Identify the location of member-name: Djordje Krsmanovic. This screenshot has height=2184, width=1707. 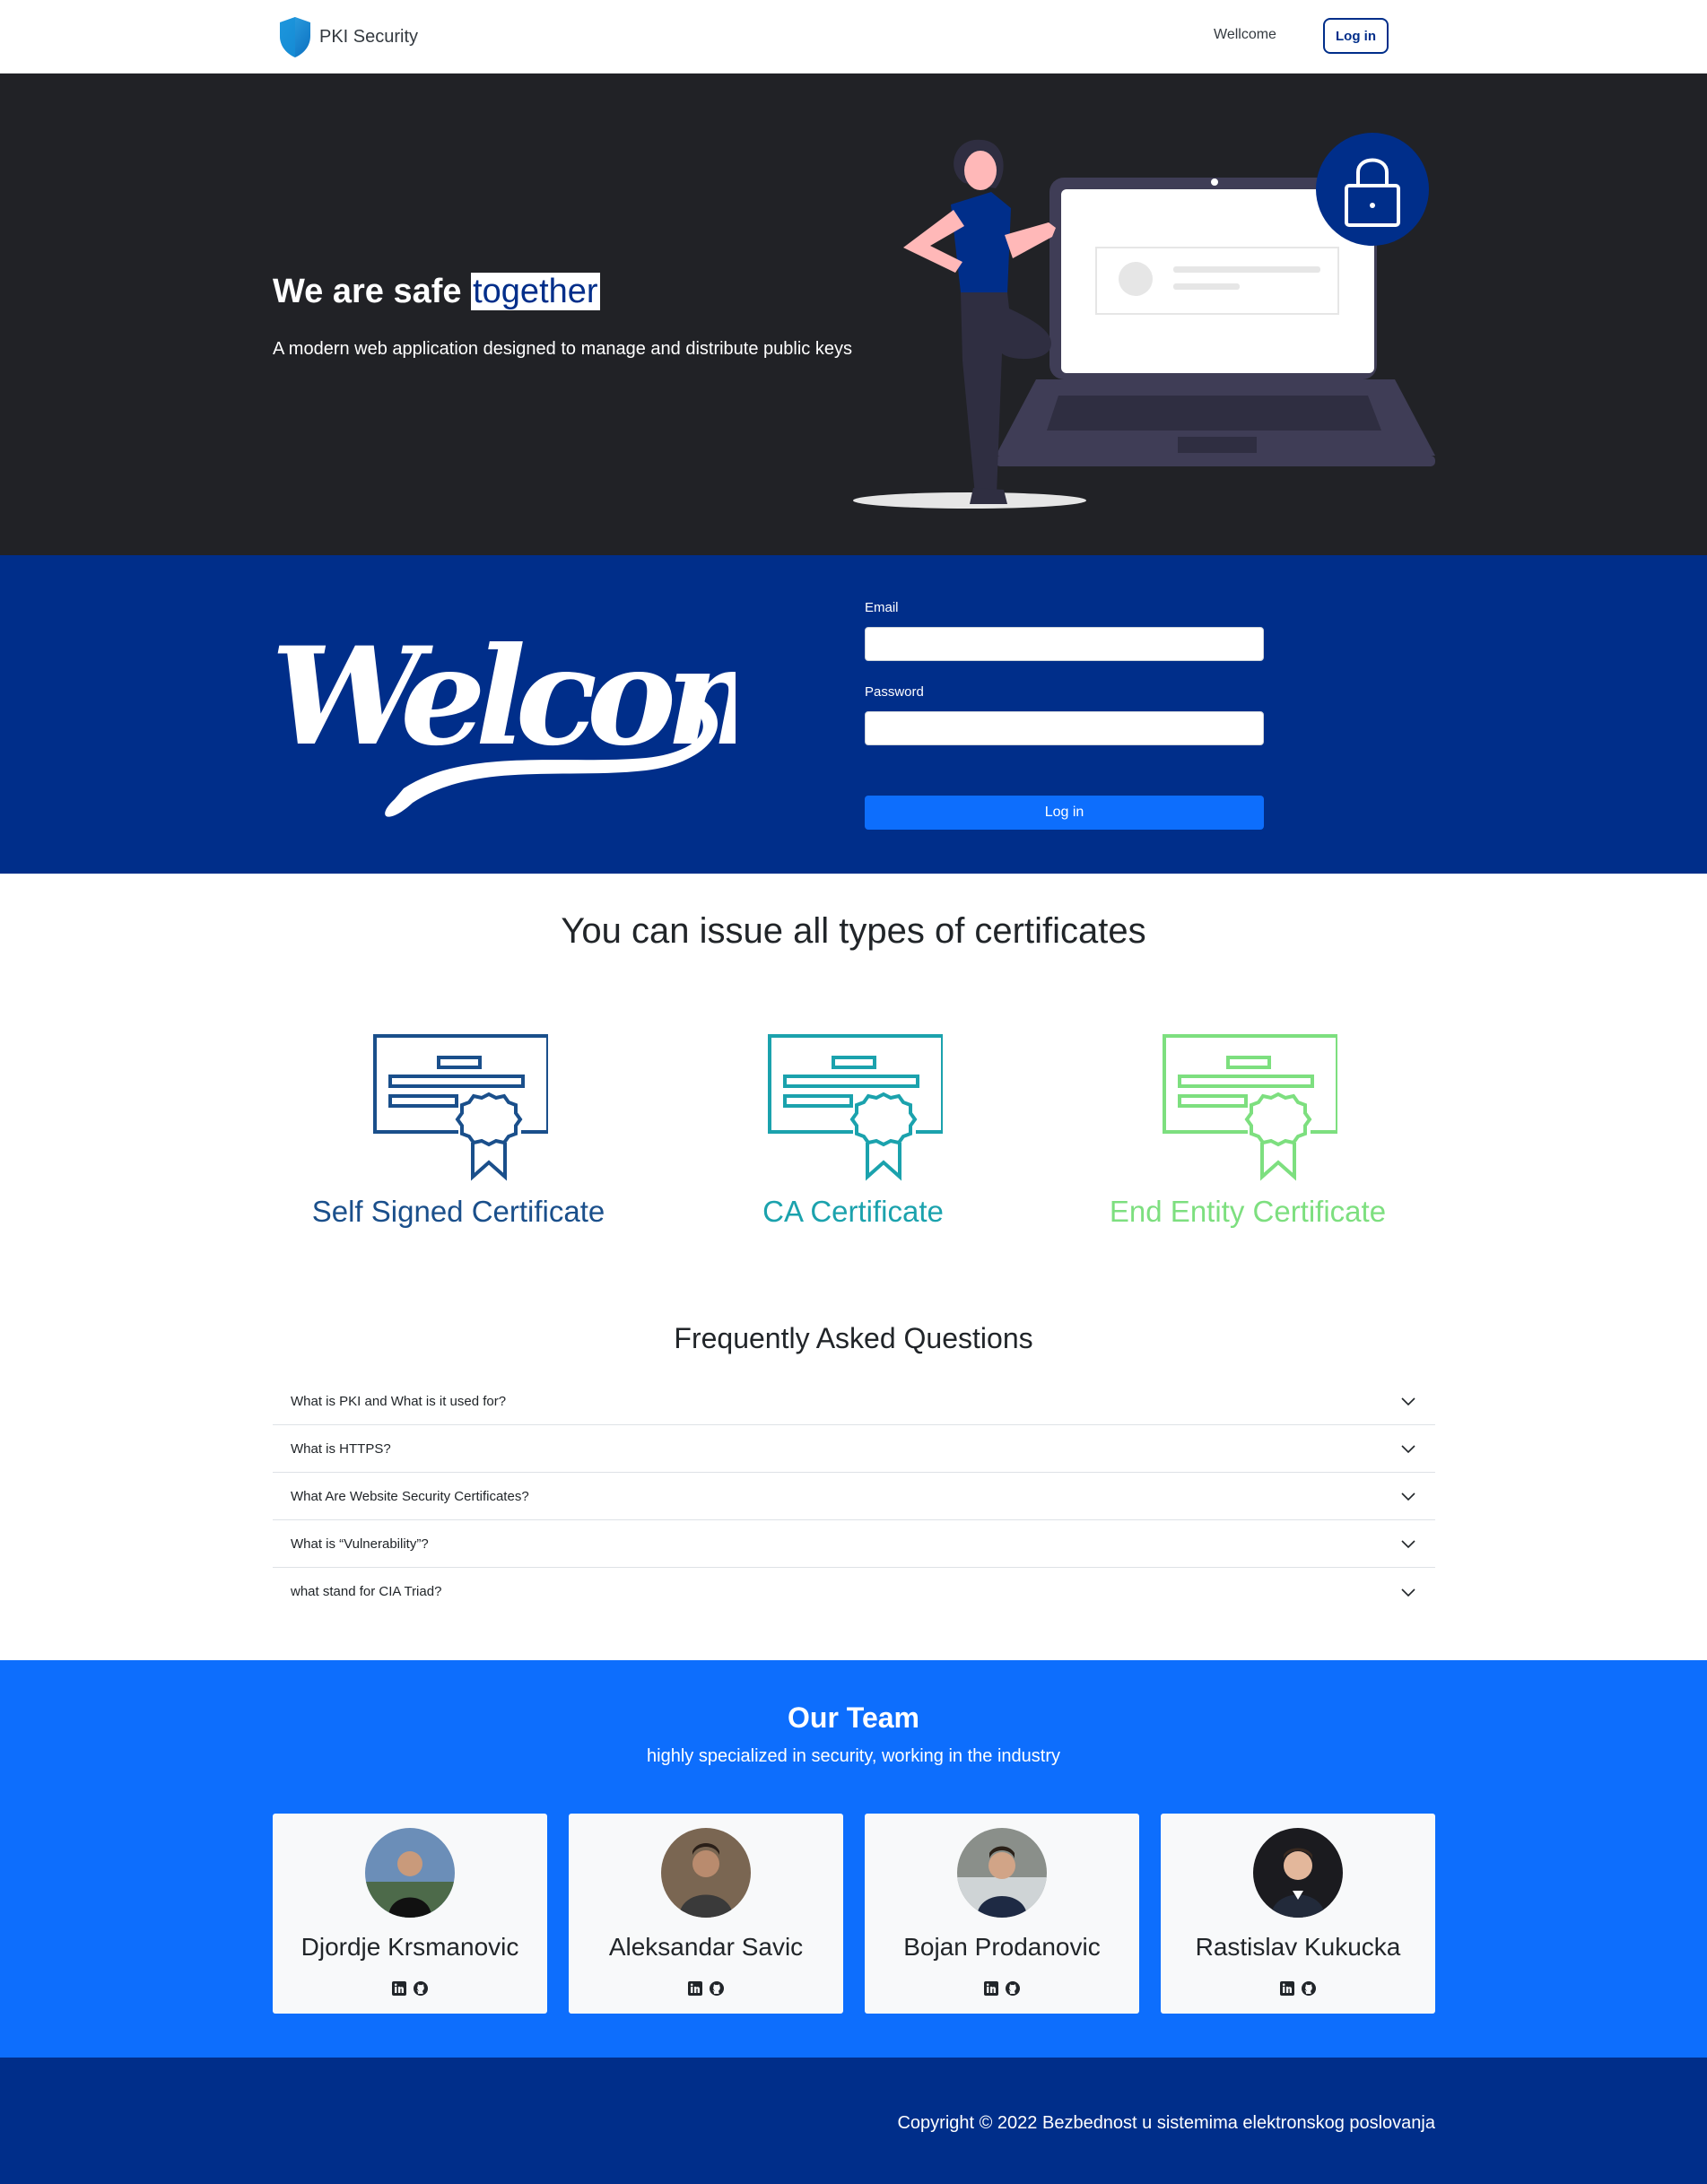
(410, 1947).